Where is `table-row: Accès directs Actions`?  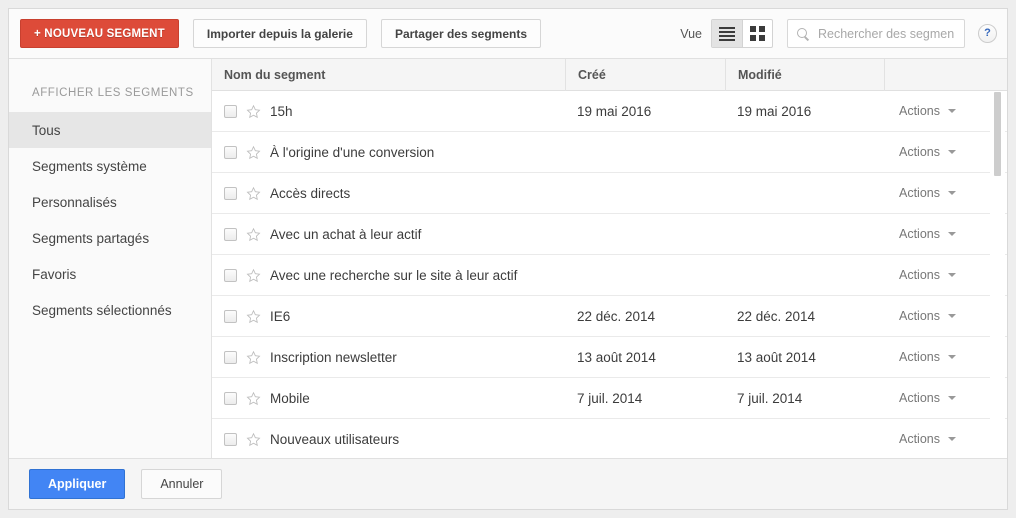 table-row: Accès directs Actions is located at coordinates (609, 193).